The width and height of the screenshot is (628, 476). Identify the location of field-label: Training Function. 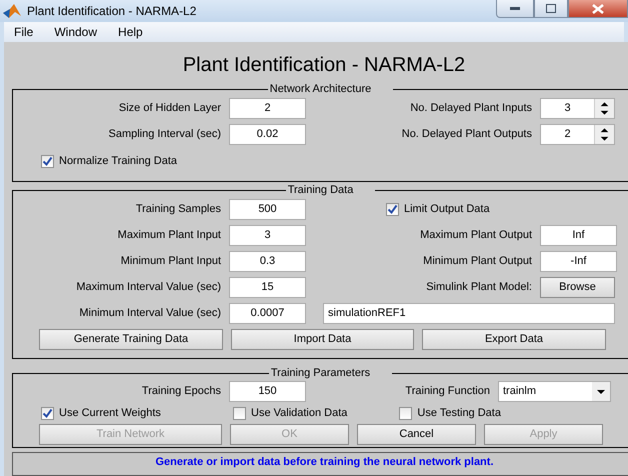
(447, 391).